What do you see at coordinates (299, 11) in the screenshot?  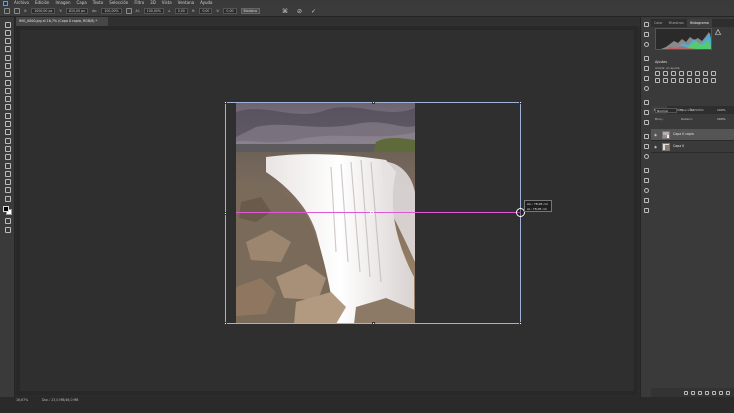 I see `cancel-icon: ⊘` at bounding box center [299, 11].